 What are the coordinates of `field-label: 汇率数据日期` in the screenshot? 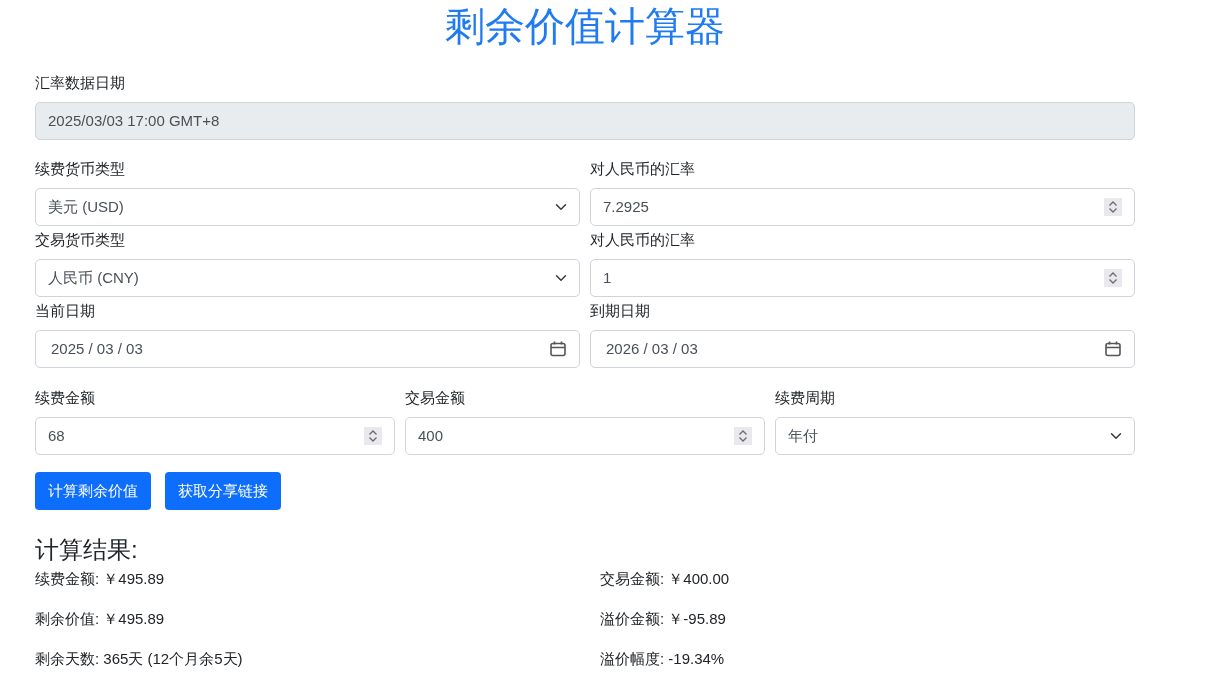 It's located at (80, 83).